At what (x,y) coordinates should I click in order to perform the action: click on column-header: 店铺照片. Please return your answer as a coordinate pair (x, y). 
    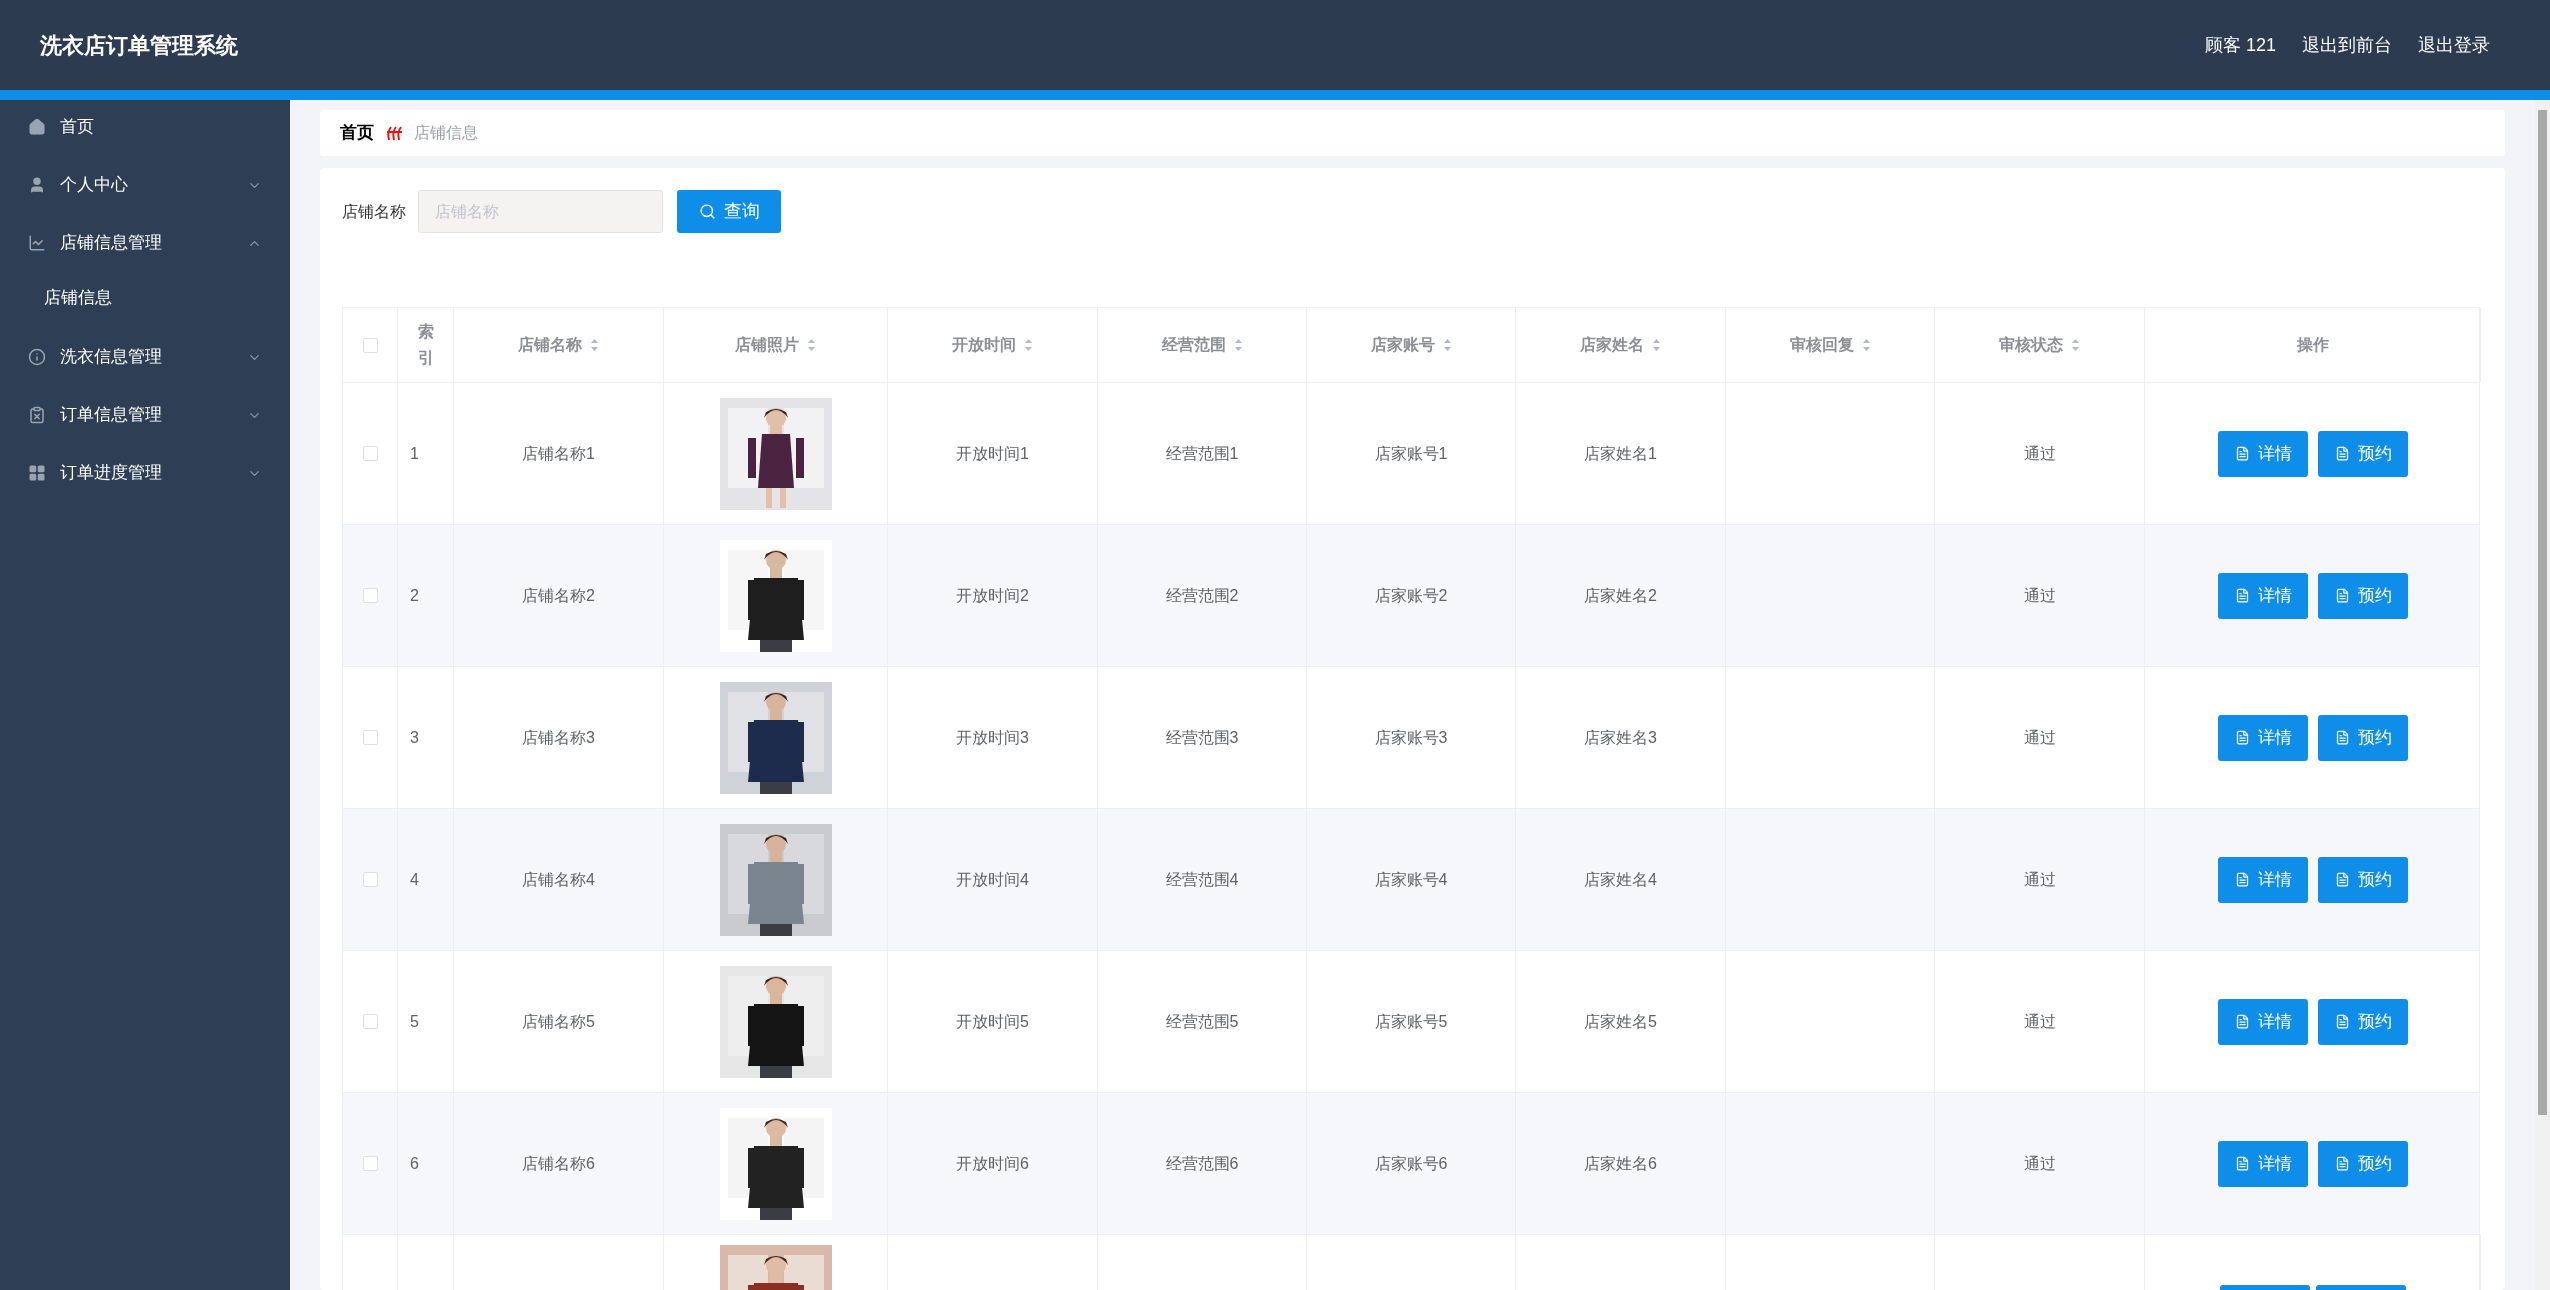
    Looking at the image, I should click on (776, 345).